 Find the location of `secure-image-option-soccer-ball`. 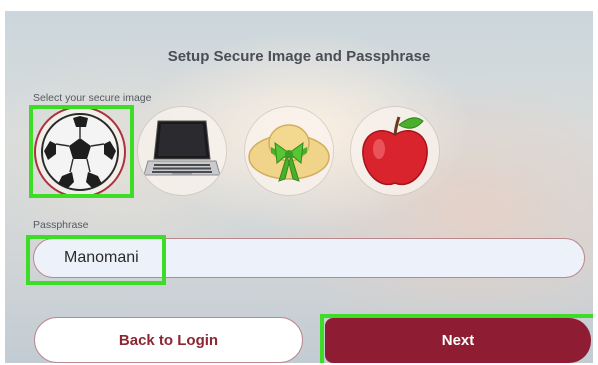

secure-image-option-soccer-ball is located at coordinates (80, 152).